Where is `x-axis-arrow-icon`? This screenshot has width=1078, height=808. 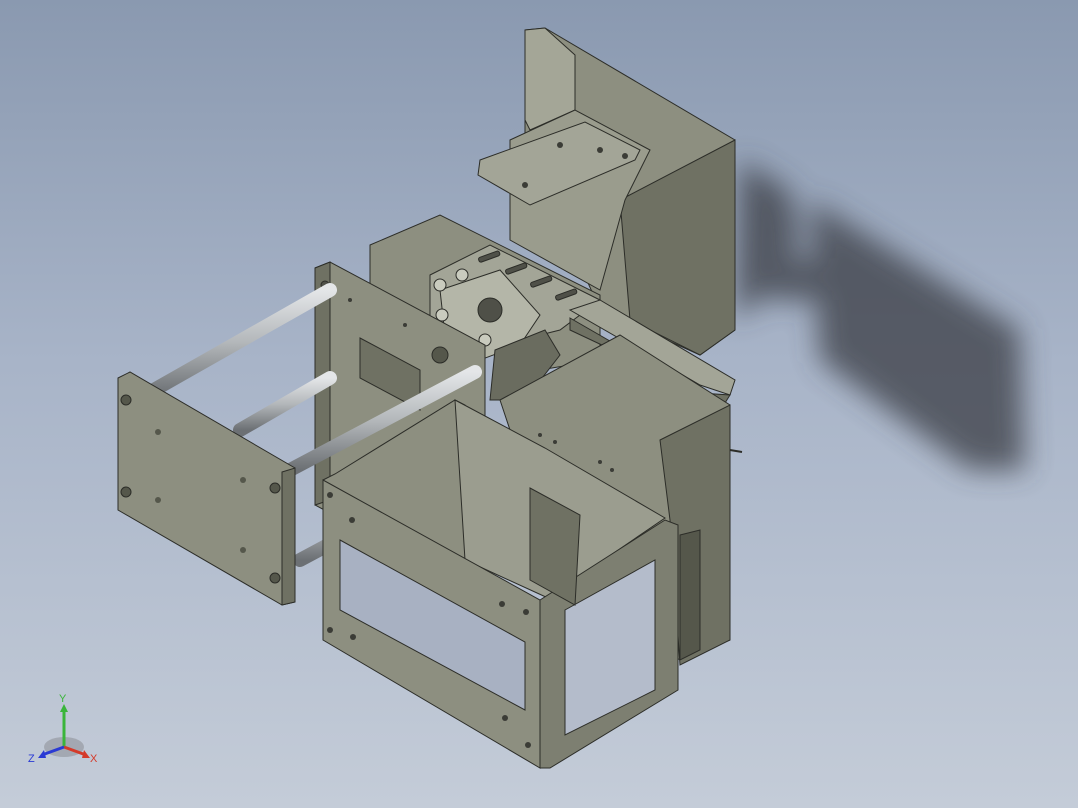 x-axis-arrow-icon is located at coordinates (86, 754).